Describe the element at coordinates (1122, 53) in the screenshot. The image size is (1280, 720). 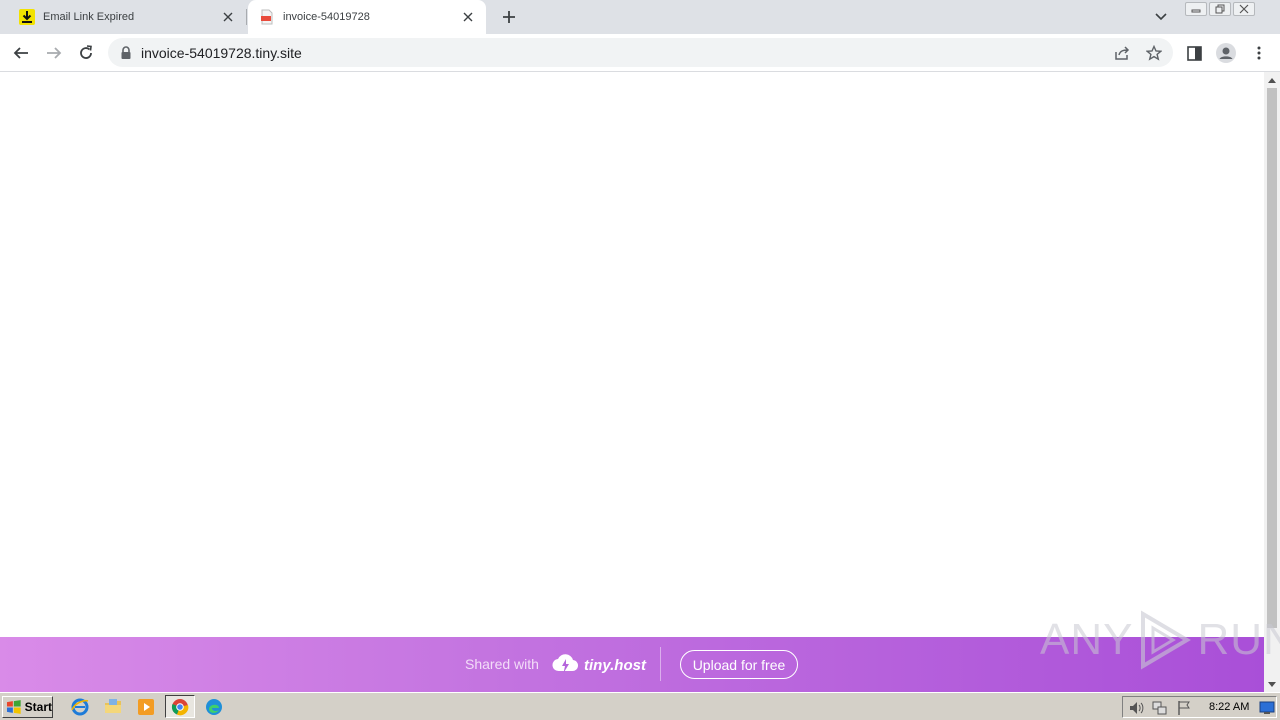
I see `share-icon` at that location.